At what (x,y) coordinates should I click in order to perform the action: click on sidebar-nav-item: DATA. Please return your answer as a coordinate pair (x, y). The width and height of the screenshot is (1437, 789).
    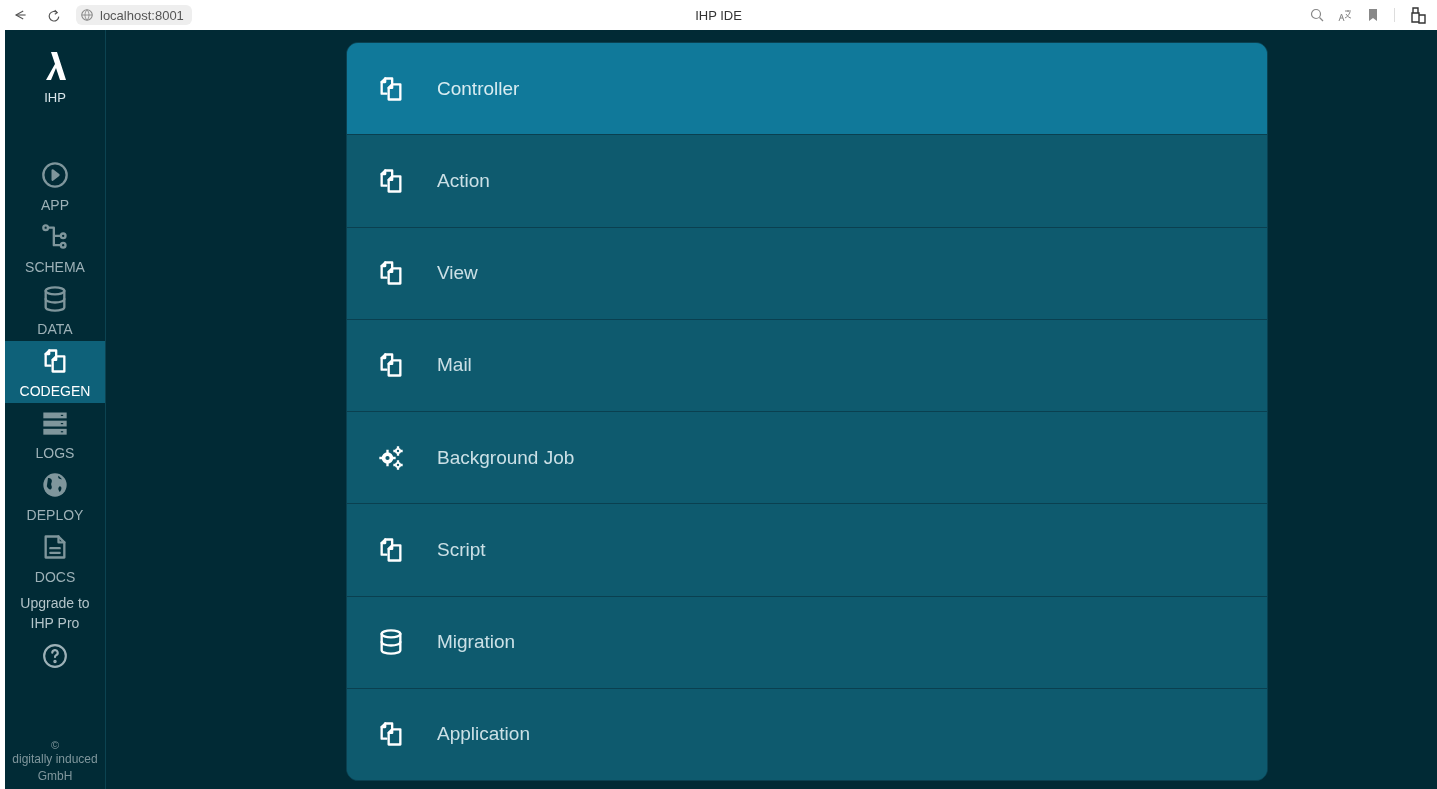
    Looking at the image, I should click on (55, 310).